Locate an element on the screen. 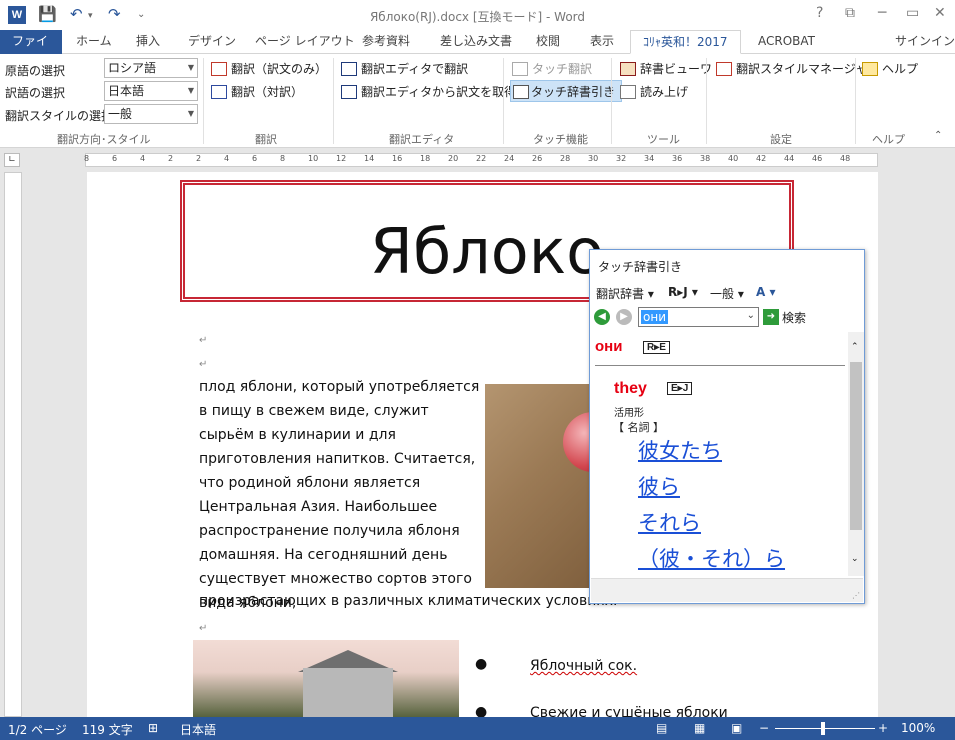 The image size is (955, 740). translation-style-select: 一般 ▼ is located at coordinates (151, 114).